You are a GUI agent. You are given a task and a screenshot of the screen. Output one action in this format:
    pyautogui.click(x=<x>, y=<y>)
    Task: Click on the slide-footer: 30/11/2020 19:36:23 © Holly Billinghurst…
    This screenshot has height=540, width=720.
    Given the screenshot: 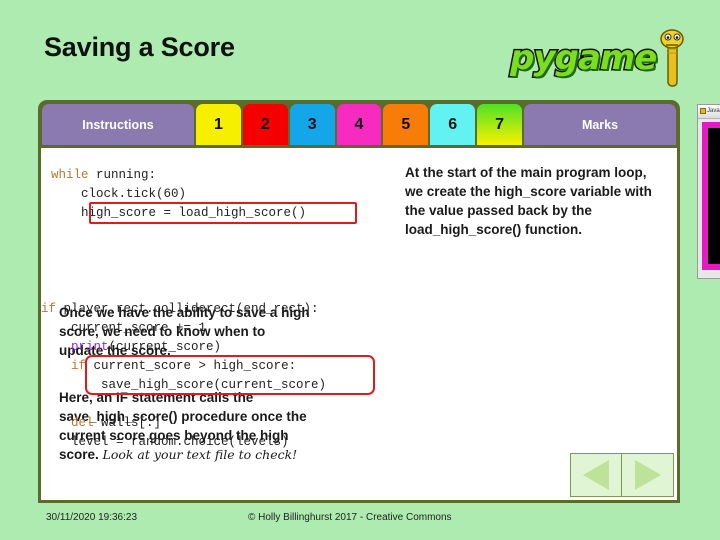 What is the action you would take?
    pyautogui.click(x=360, y=522)
    